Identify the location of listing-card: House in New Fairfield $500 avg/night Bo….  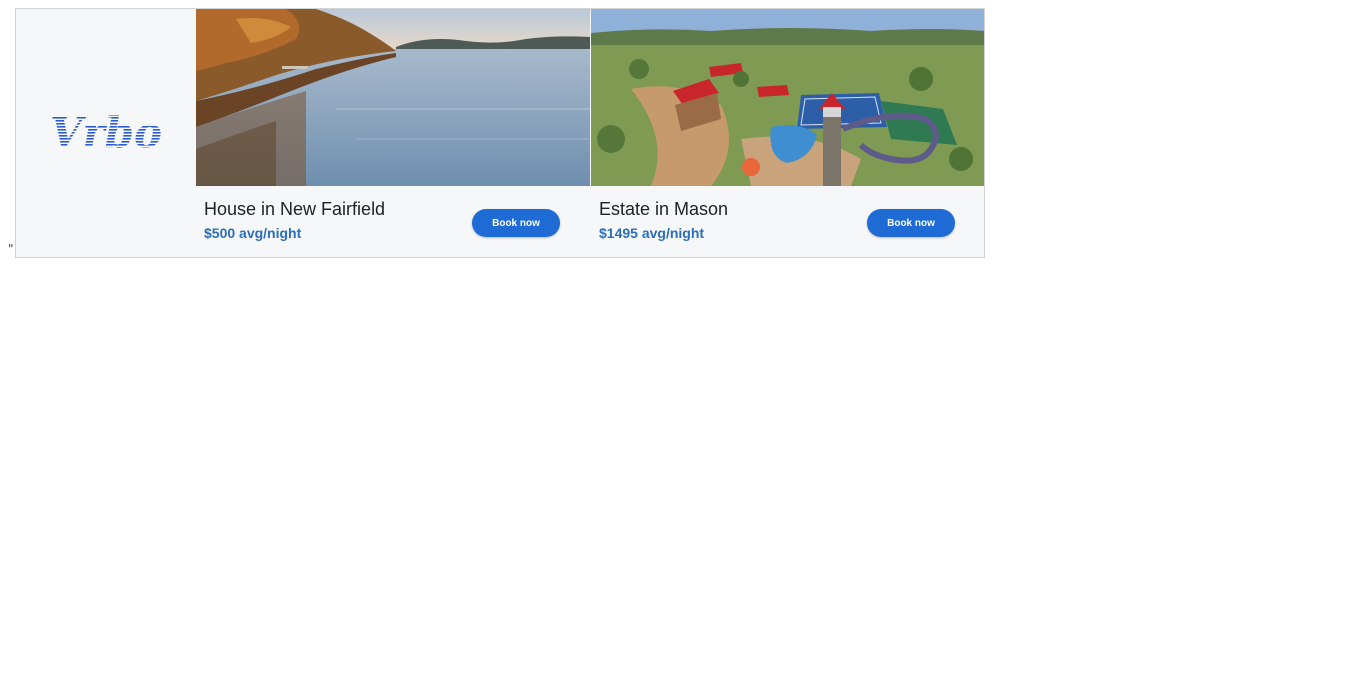
(393, 133).